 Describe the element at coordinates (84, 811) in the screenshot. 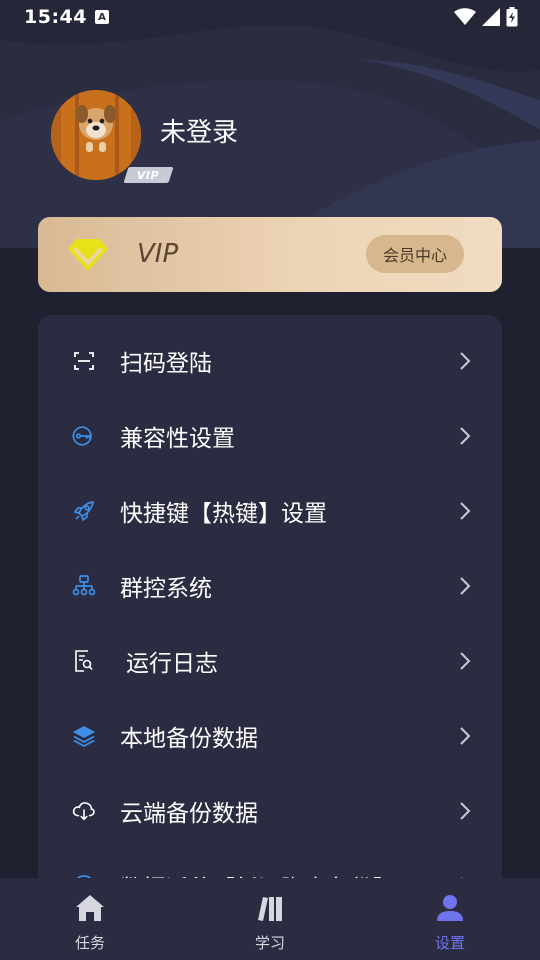

I see `cloud-download-icon` at that location.